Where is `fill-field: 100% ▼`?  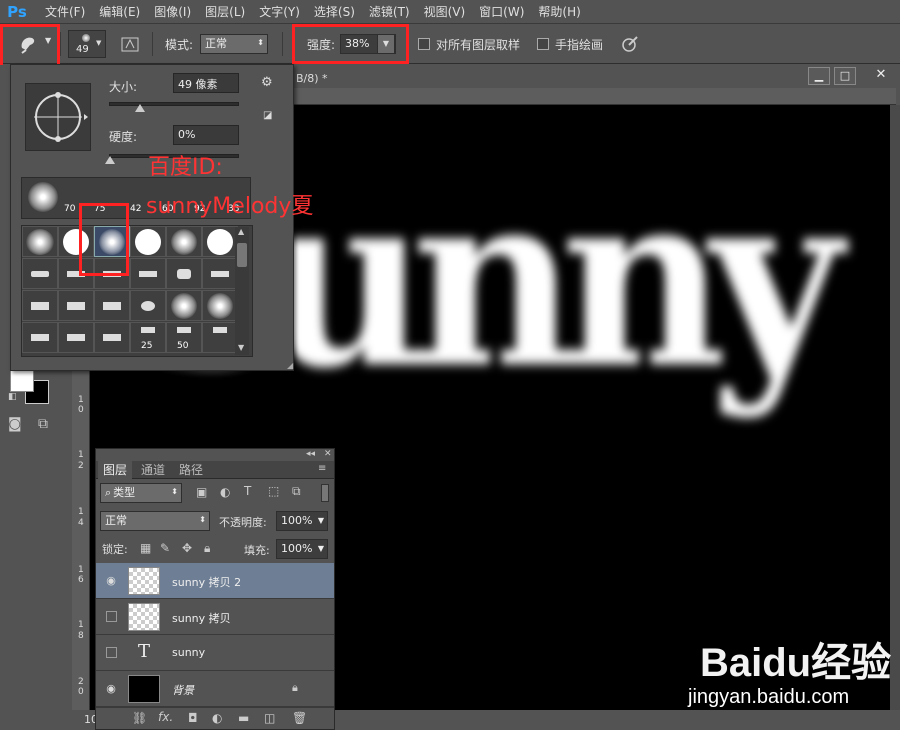
fill-field: 100% ▼ is located at coordinates (302, 549).